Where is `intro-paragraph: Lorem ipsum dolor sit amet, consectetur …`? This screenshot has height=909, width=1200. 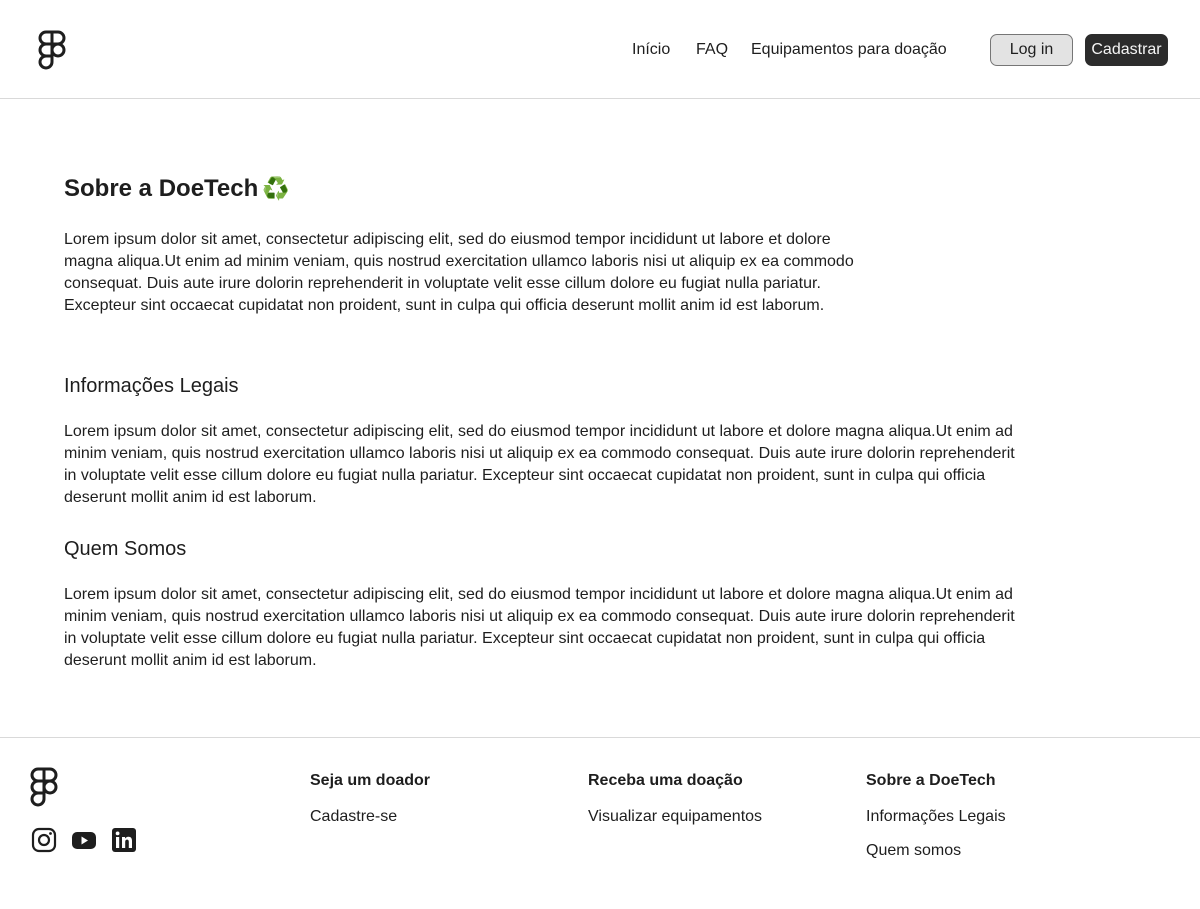
intro-paragraph: Lorem ipsum dolor sit amet, consectetur … is located at coordinates (459, 272).